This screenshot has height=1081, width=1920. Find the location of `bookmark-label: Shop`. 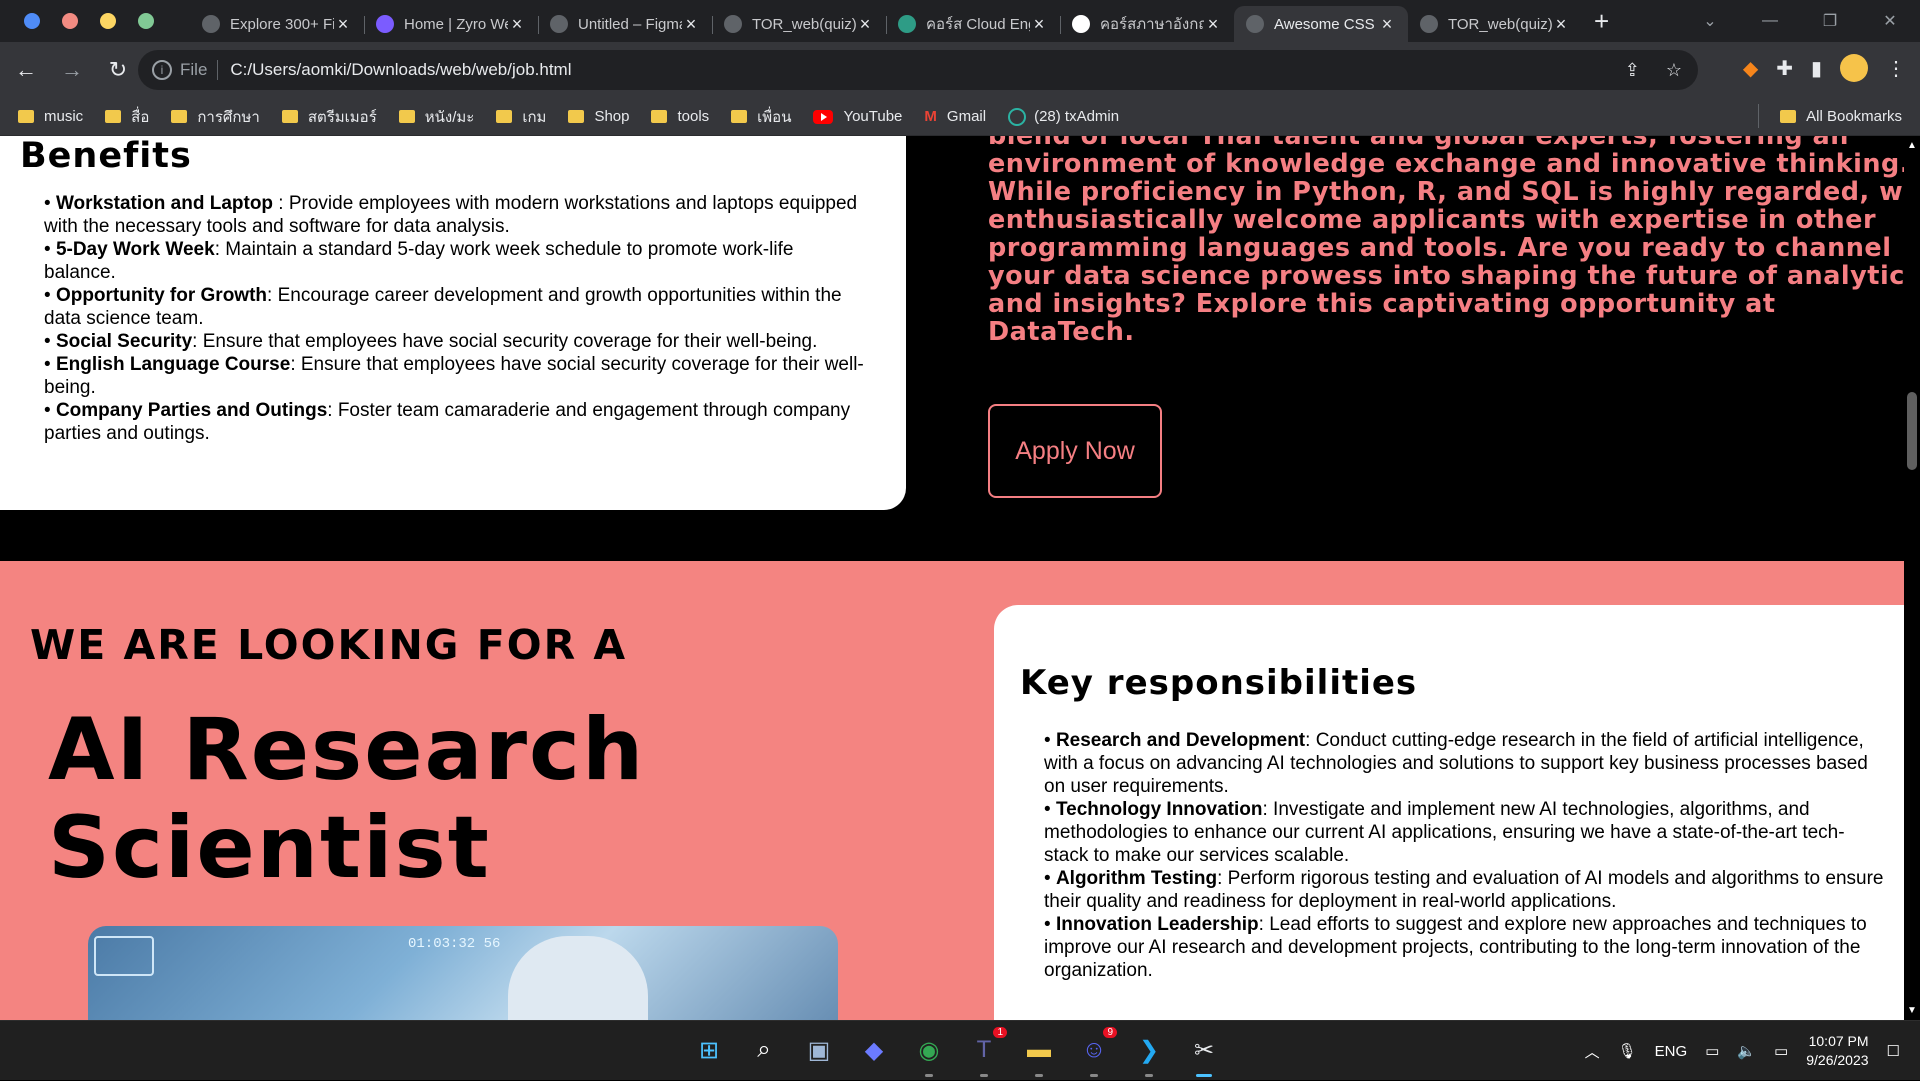

bookmark-label: Shop is located at coordinates (612, 116).